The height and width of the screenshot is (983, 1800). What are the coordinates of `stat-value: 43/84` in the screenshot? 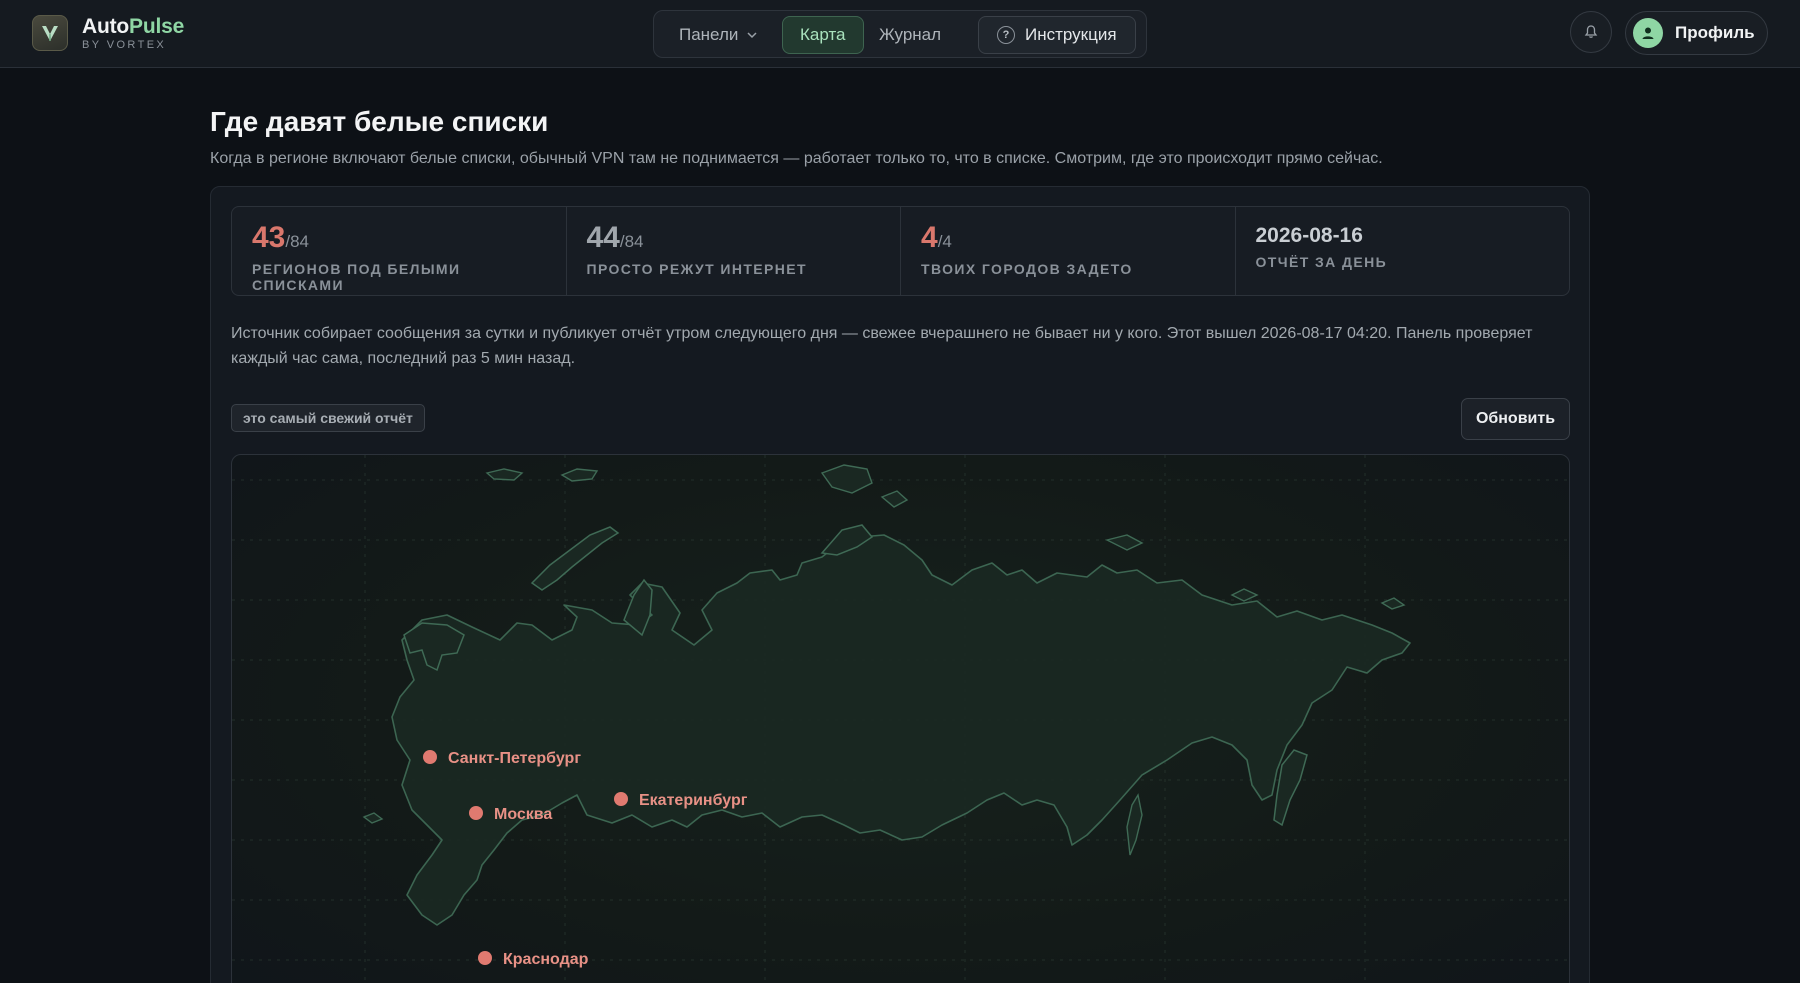 It's located at (281, 237).